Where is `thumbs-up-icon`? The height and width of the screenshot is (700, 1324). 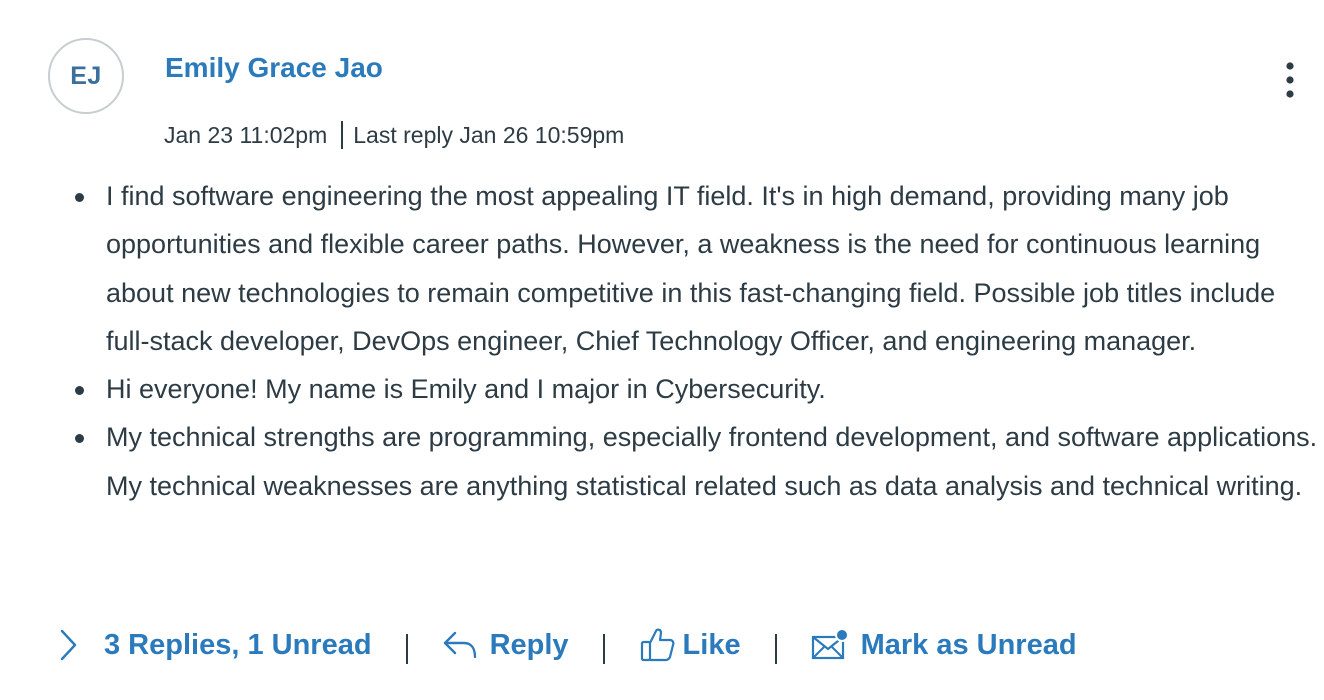 thumbs-up-icon is located at coordinates (658, 645).